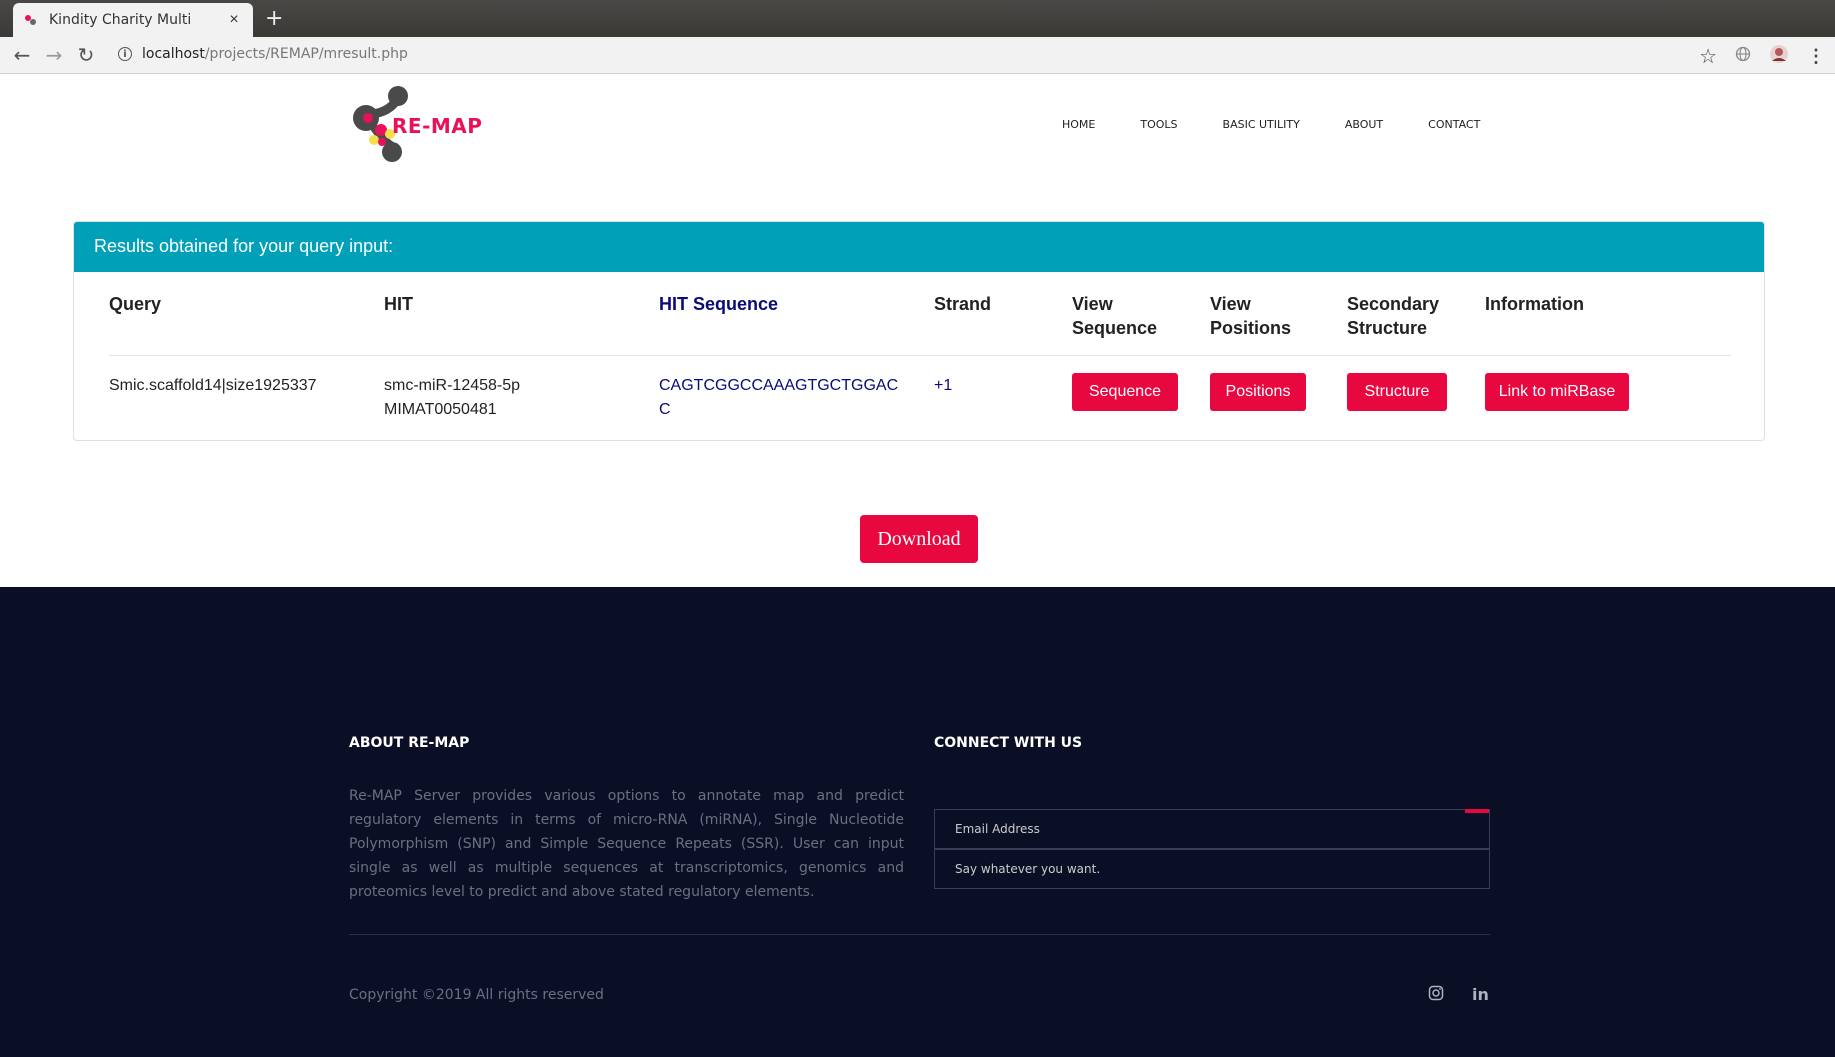  Describe the element at coordinates (1534, 304) in the screenshot. I see `col-information: Information` at that location.